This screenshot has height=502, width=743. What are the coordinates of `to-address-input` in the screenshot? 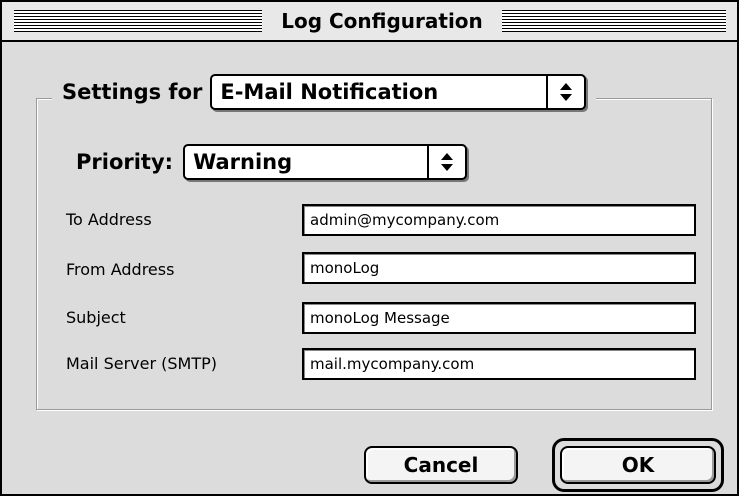 It's located at (499, 220).